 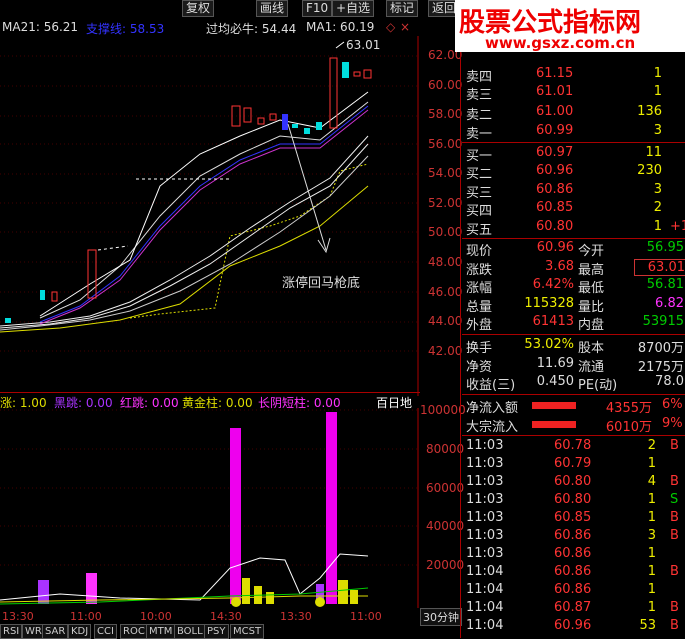 What do you see at coordinates (564, 154) in the screenshot?
I see `buy-row: 买一 60.97 11` at bounding box center [564, 154].